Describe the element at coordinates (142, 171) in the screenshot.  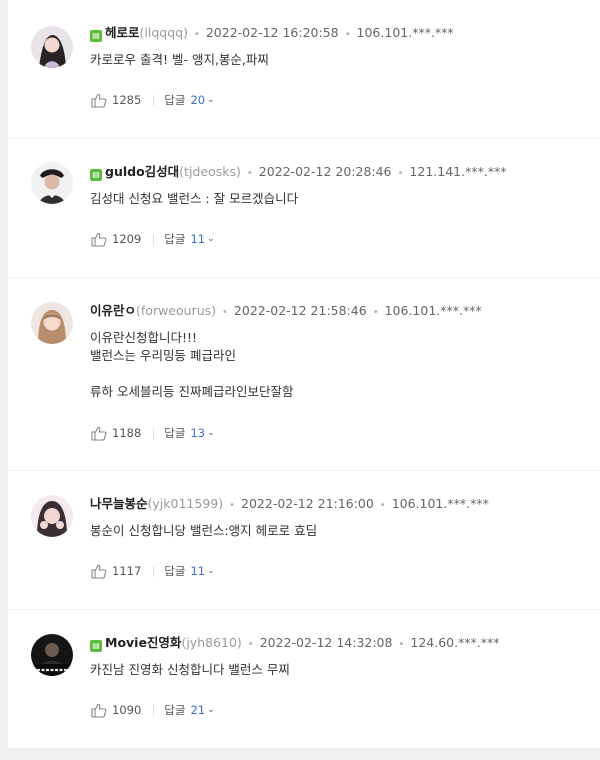
I see `nickname: guldo김성대` at that location.